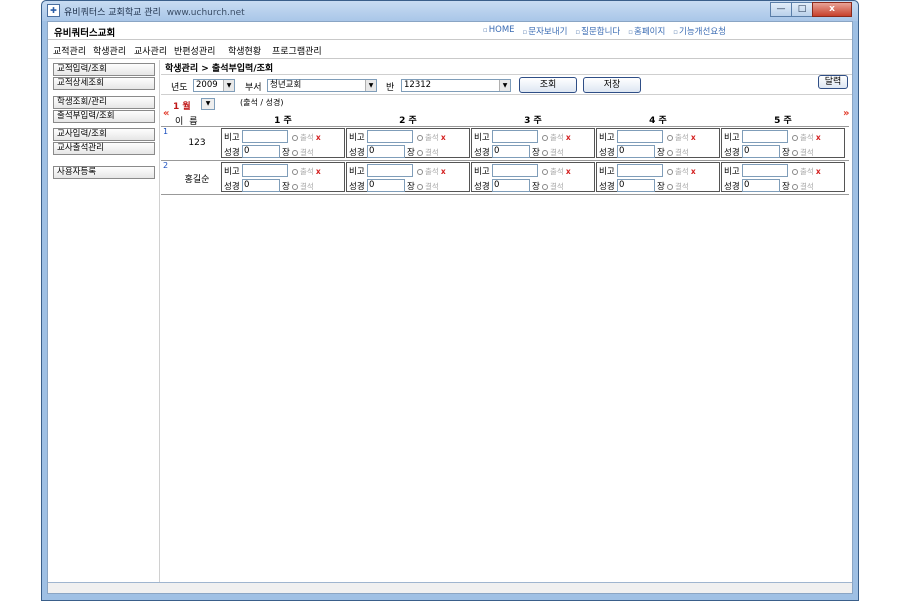  What do you see at coordinates (69, 50) in the screenshot?
I see `menu-item-member: 교적관리` at bounding box center [69, 50].